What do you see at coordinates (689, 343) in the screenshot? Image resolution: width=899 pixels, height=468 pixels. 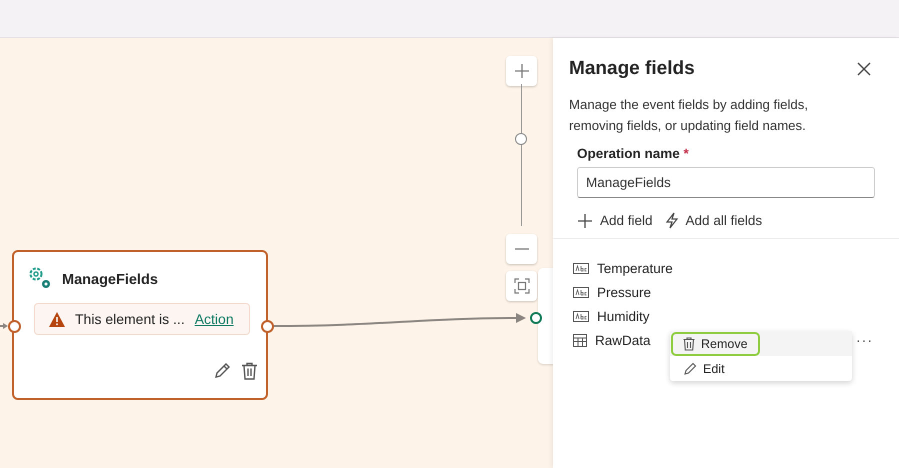 I see `trash-icon` at bounding box center [689, 343].